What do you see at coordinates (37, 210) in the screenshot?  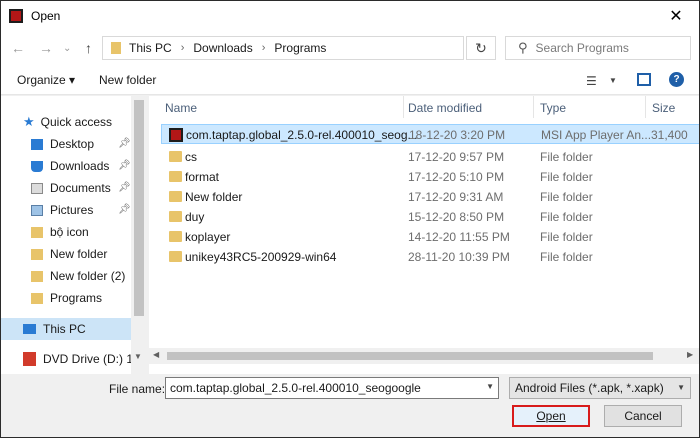 I see `pictures-icon` at bounding box center [37, 210].